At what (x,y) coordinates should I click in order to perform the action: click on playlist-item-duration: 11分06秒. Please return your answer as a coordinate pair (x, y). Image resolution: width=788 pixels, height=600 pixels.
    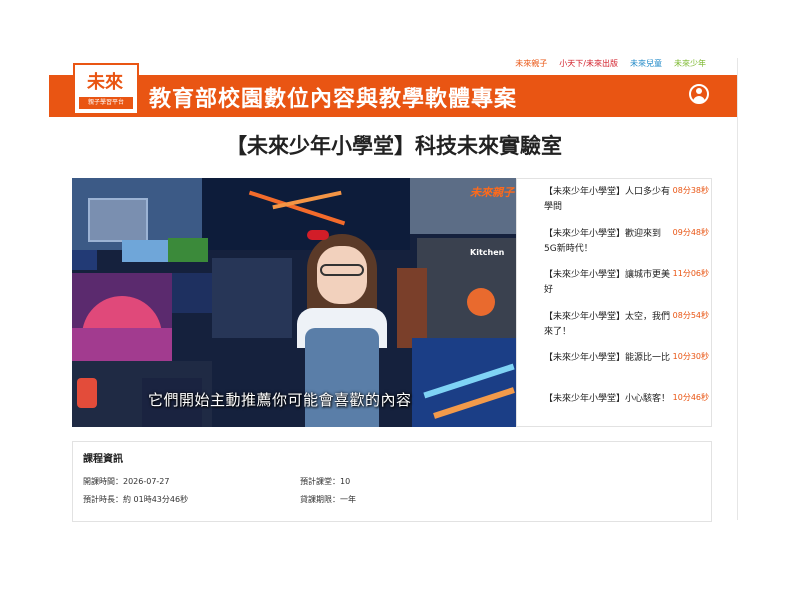
    Looking at the image, I should click on (690, 273).